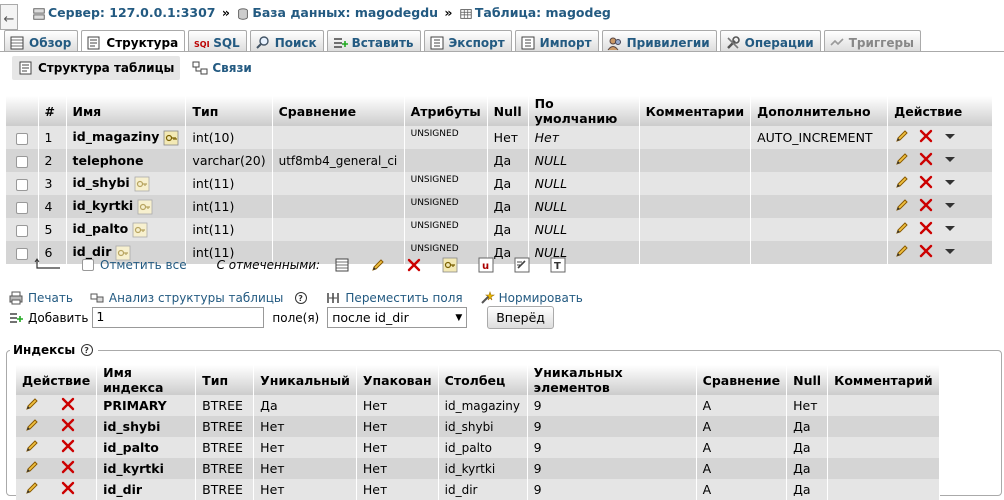 The height and width of the screenshot is (500, 1004). I want to click on tab-structure: Структура, so click(133, 41).